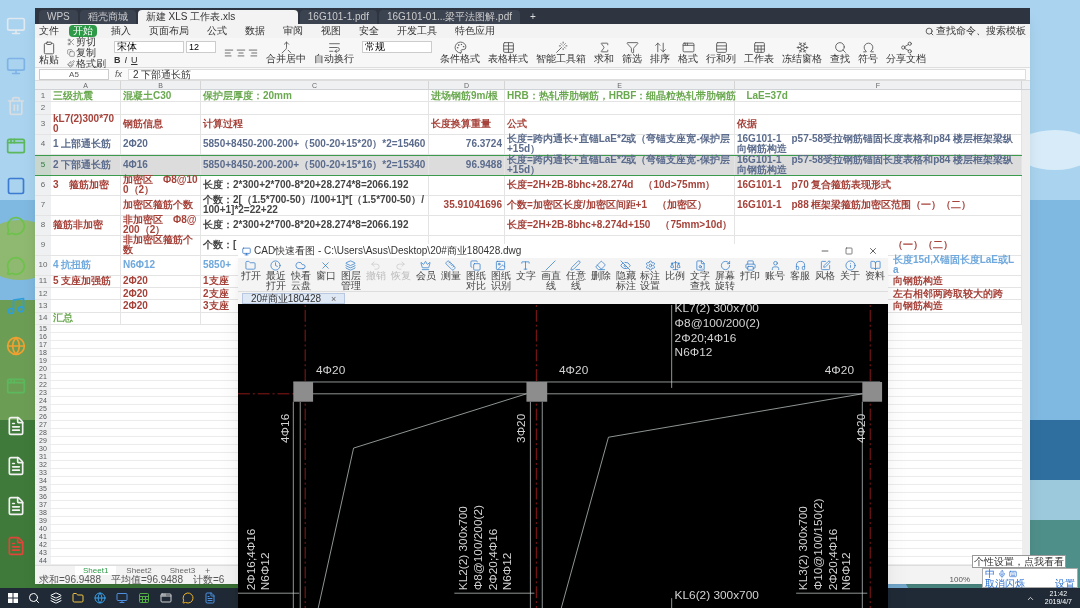 The height and width of the screenshot is (608, 1080). Describe the element at coordinates (286, 52) in the screenshot. I see `ribbon-button: 合并居中` at that location.